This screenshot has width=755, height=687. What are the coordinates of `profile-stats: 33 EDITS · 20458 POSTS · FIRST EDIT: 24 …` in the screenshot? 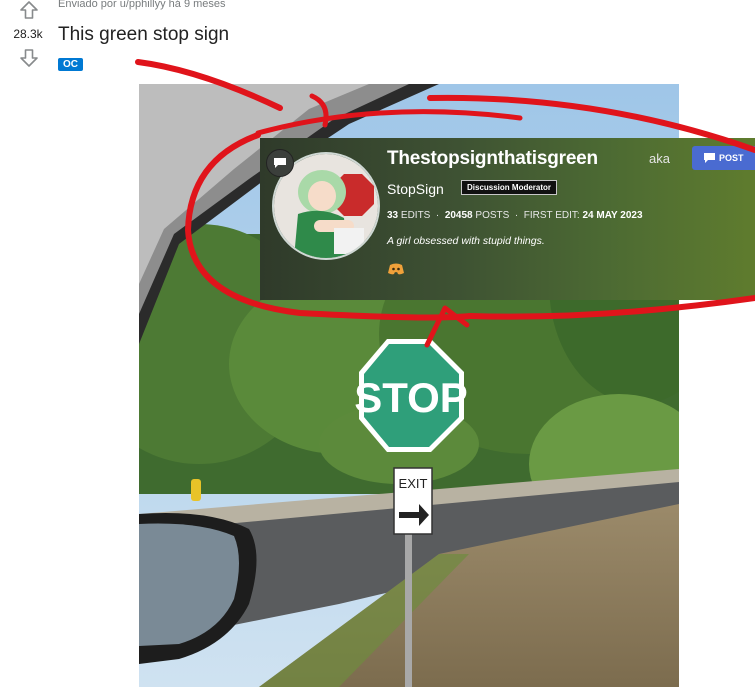 It's located at (515, 215).